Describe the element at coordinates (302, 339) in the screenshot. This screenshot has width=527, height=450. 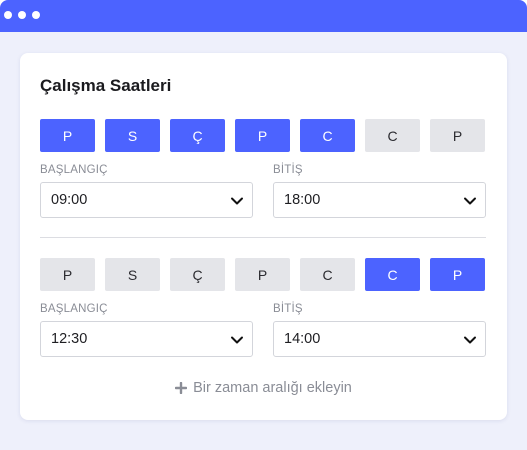
I see `end-time-value: 14:00` at that location.